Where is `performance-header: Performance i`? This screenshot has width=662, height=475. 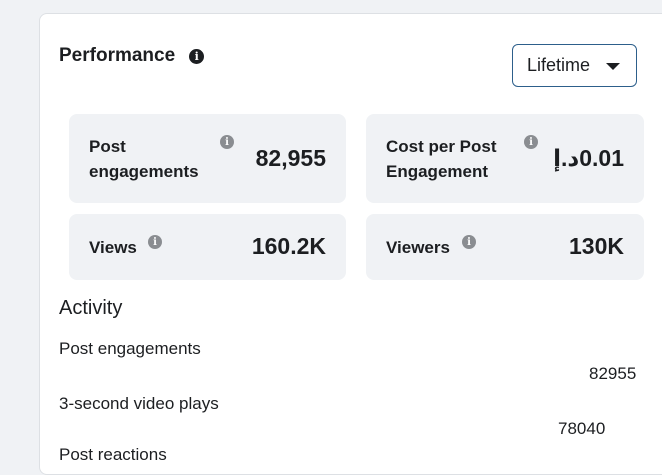
performance-header: Performance i is located at coordinates (132, 56).